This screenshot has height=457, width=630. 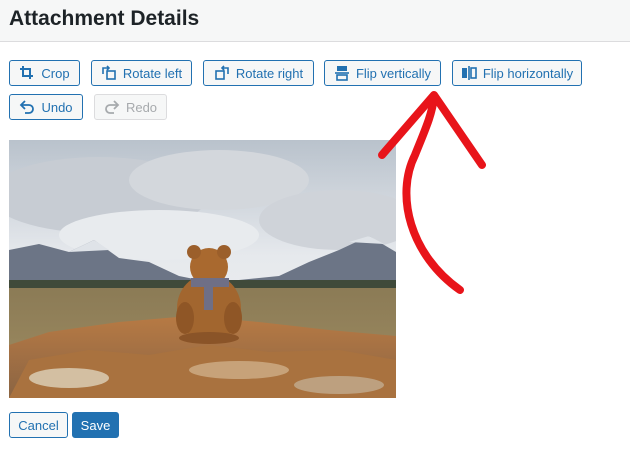 I want to click on flip-horizontally-label: Flip horizontally, so click(x=528, y=73).